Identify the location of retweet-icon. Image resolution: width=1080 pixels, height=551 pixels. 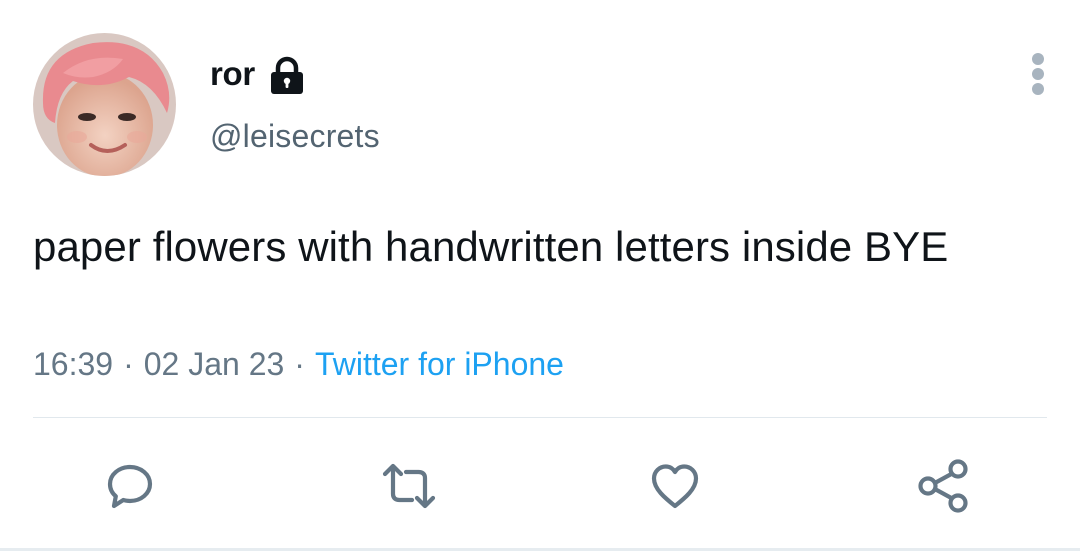
(409, 486).